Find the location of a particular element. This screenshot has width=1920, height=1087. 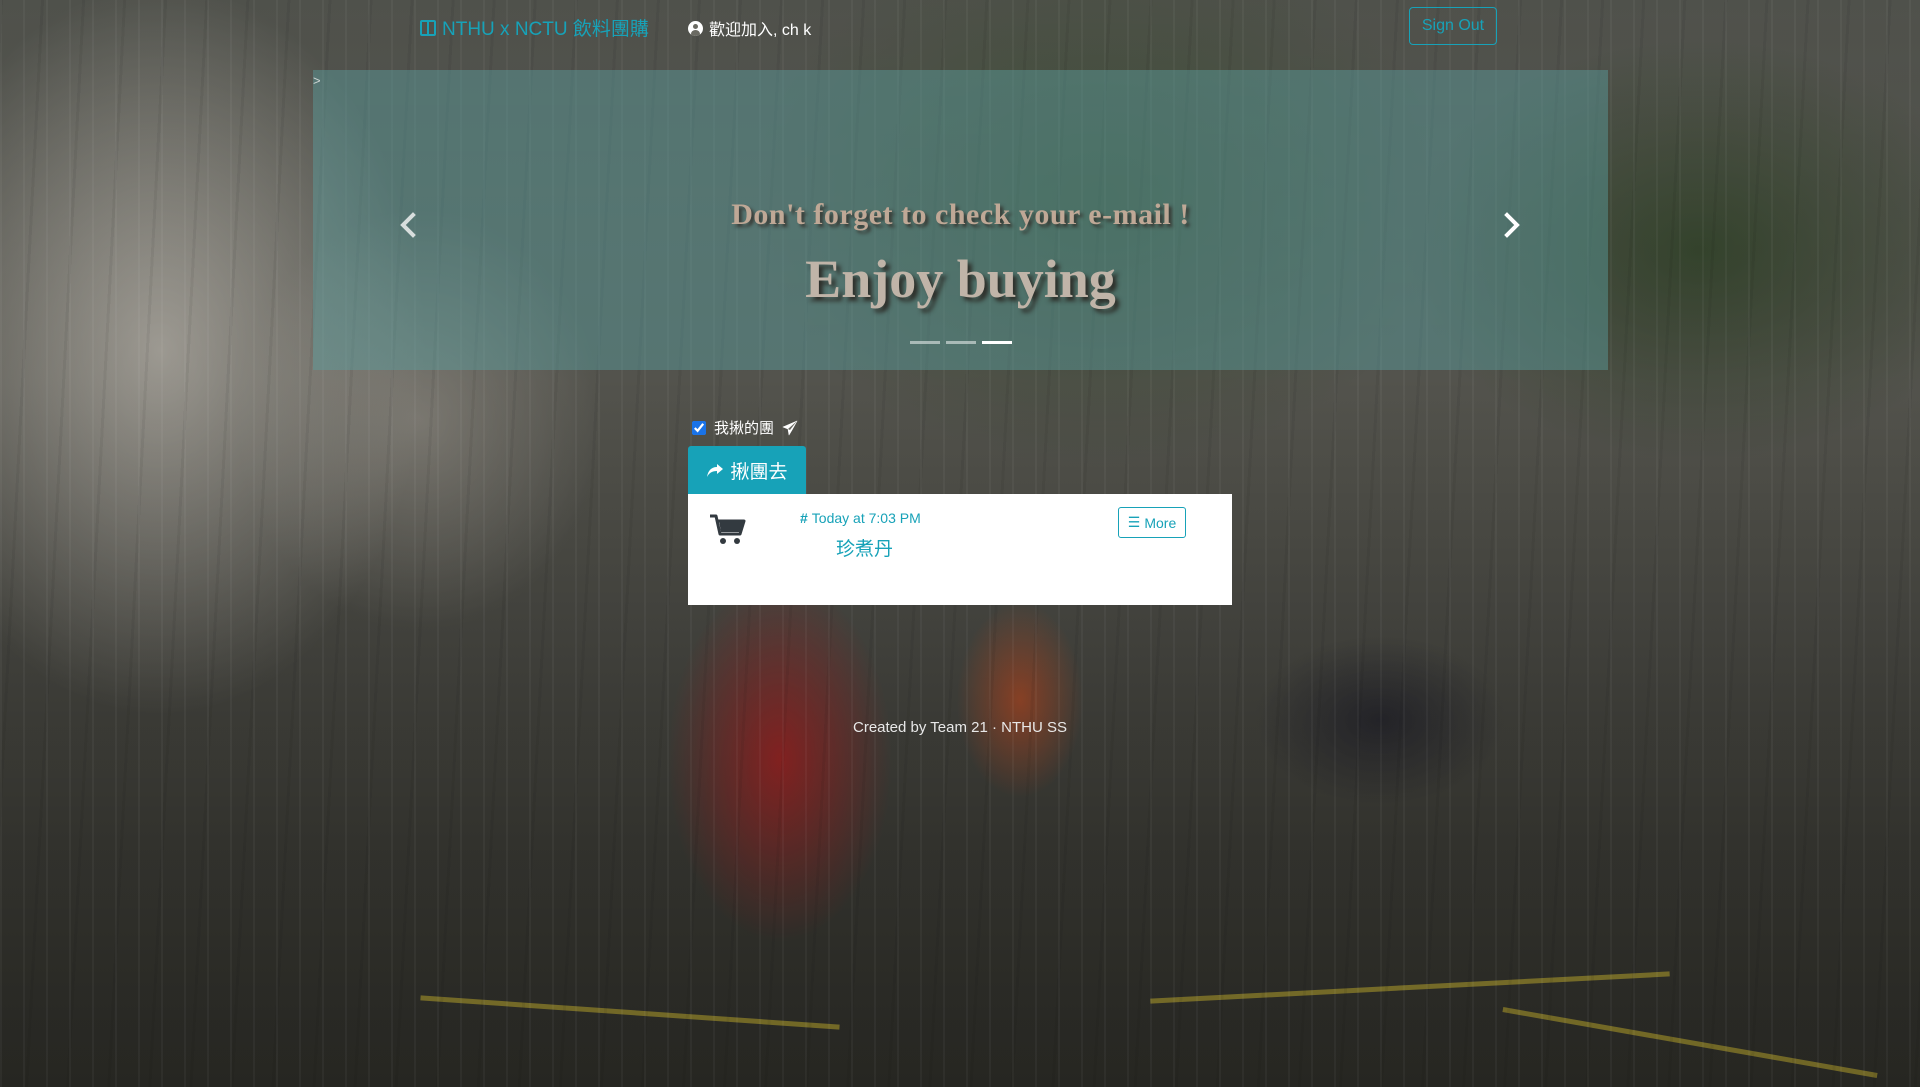

my-groups-checkbox is located at coordinates (699, 427).